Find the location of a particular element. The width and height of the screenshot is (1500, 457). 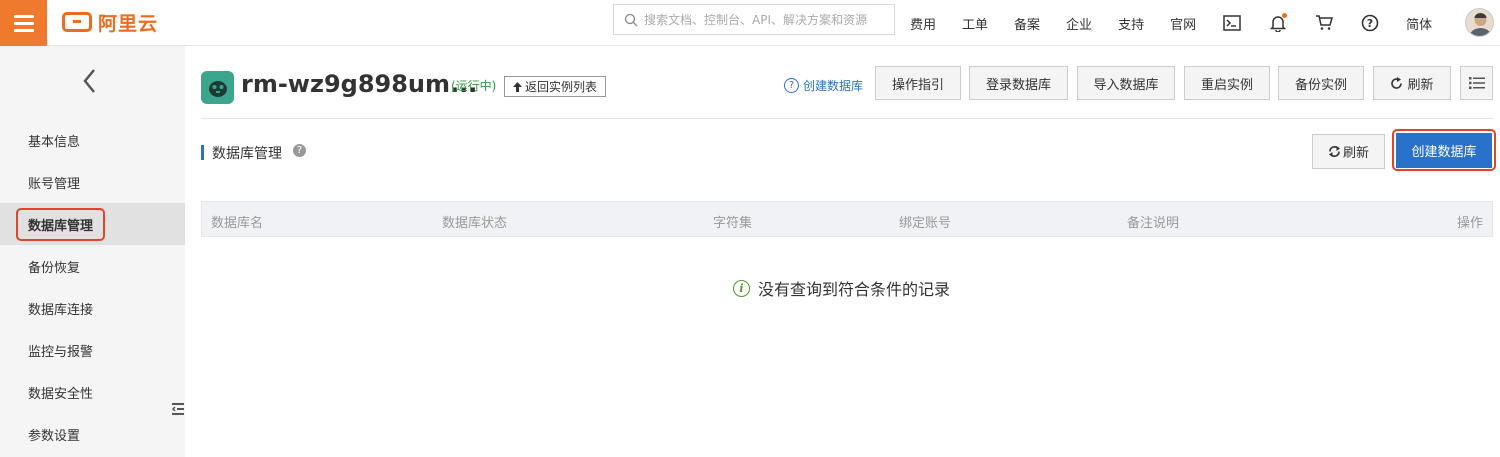

collapse-sidebar-icon is located at coordinates (178, 409).